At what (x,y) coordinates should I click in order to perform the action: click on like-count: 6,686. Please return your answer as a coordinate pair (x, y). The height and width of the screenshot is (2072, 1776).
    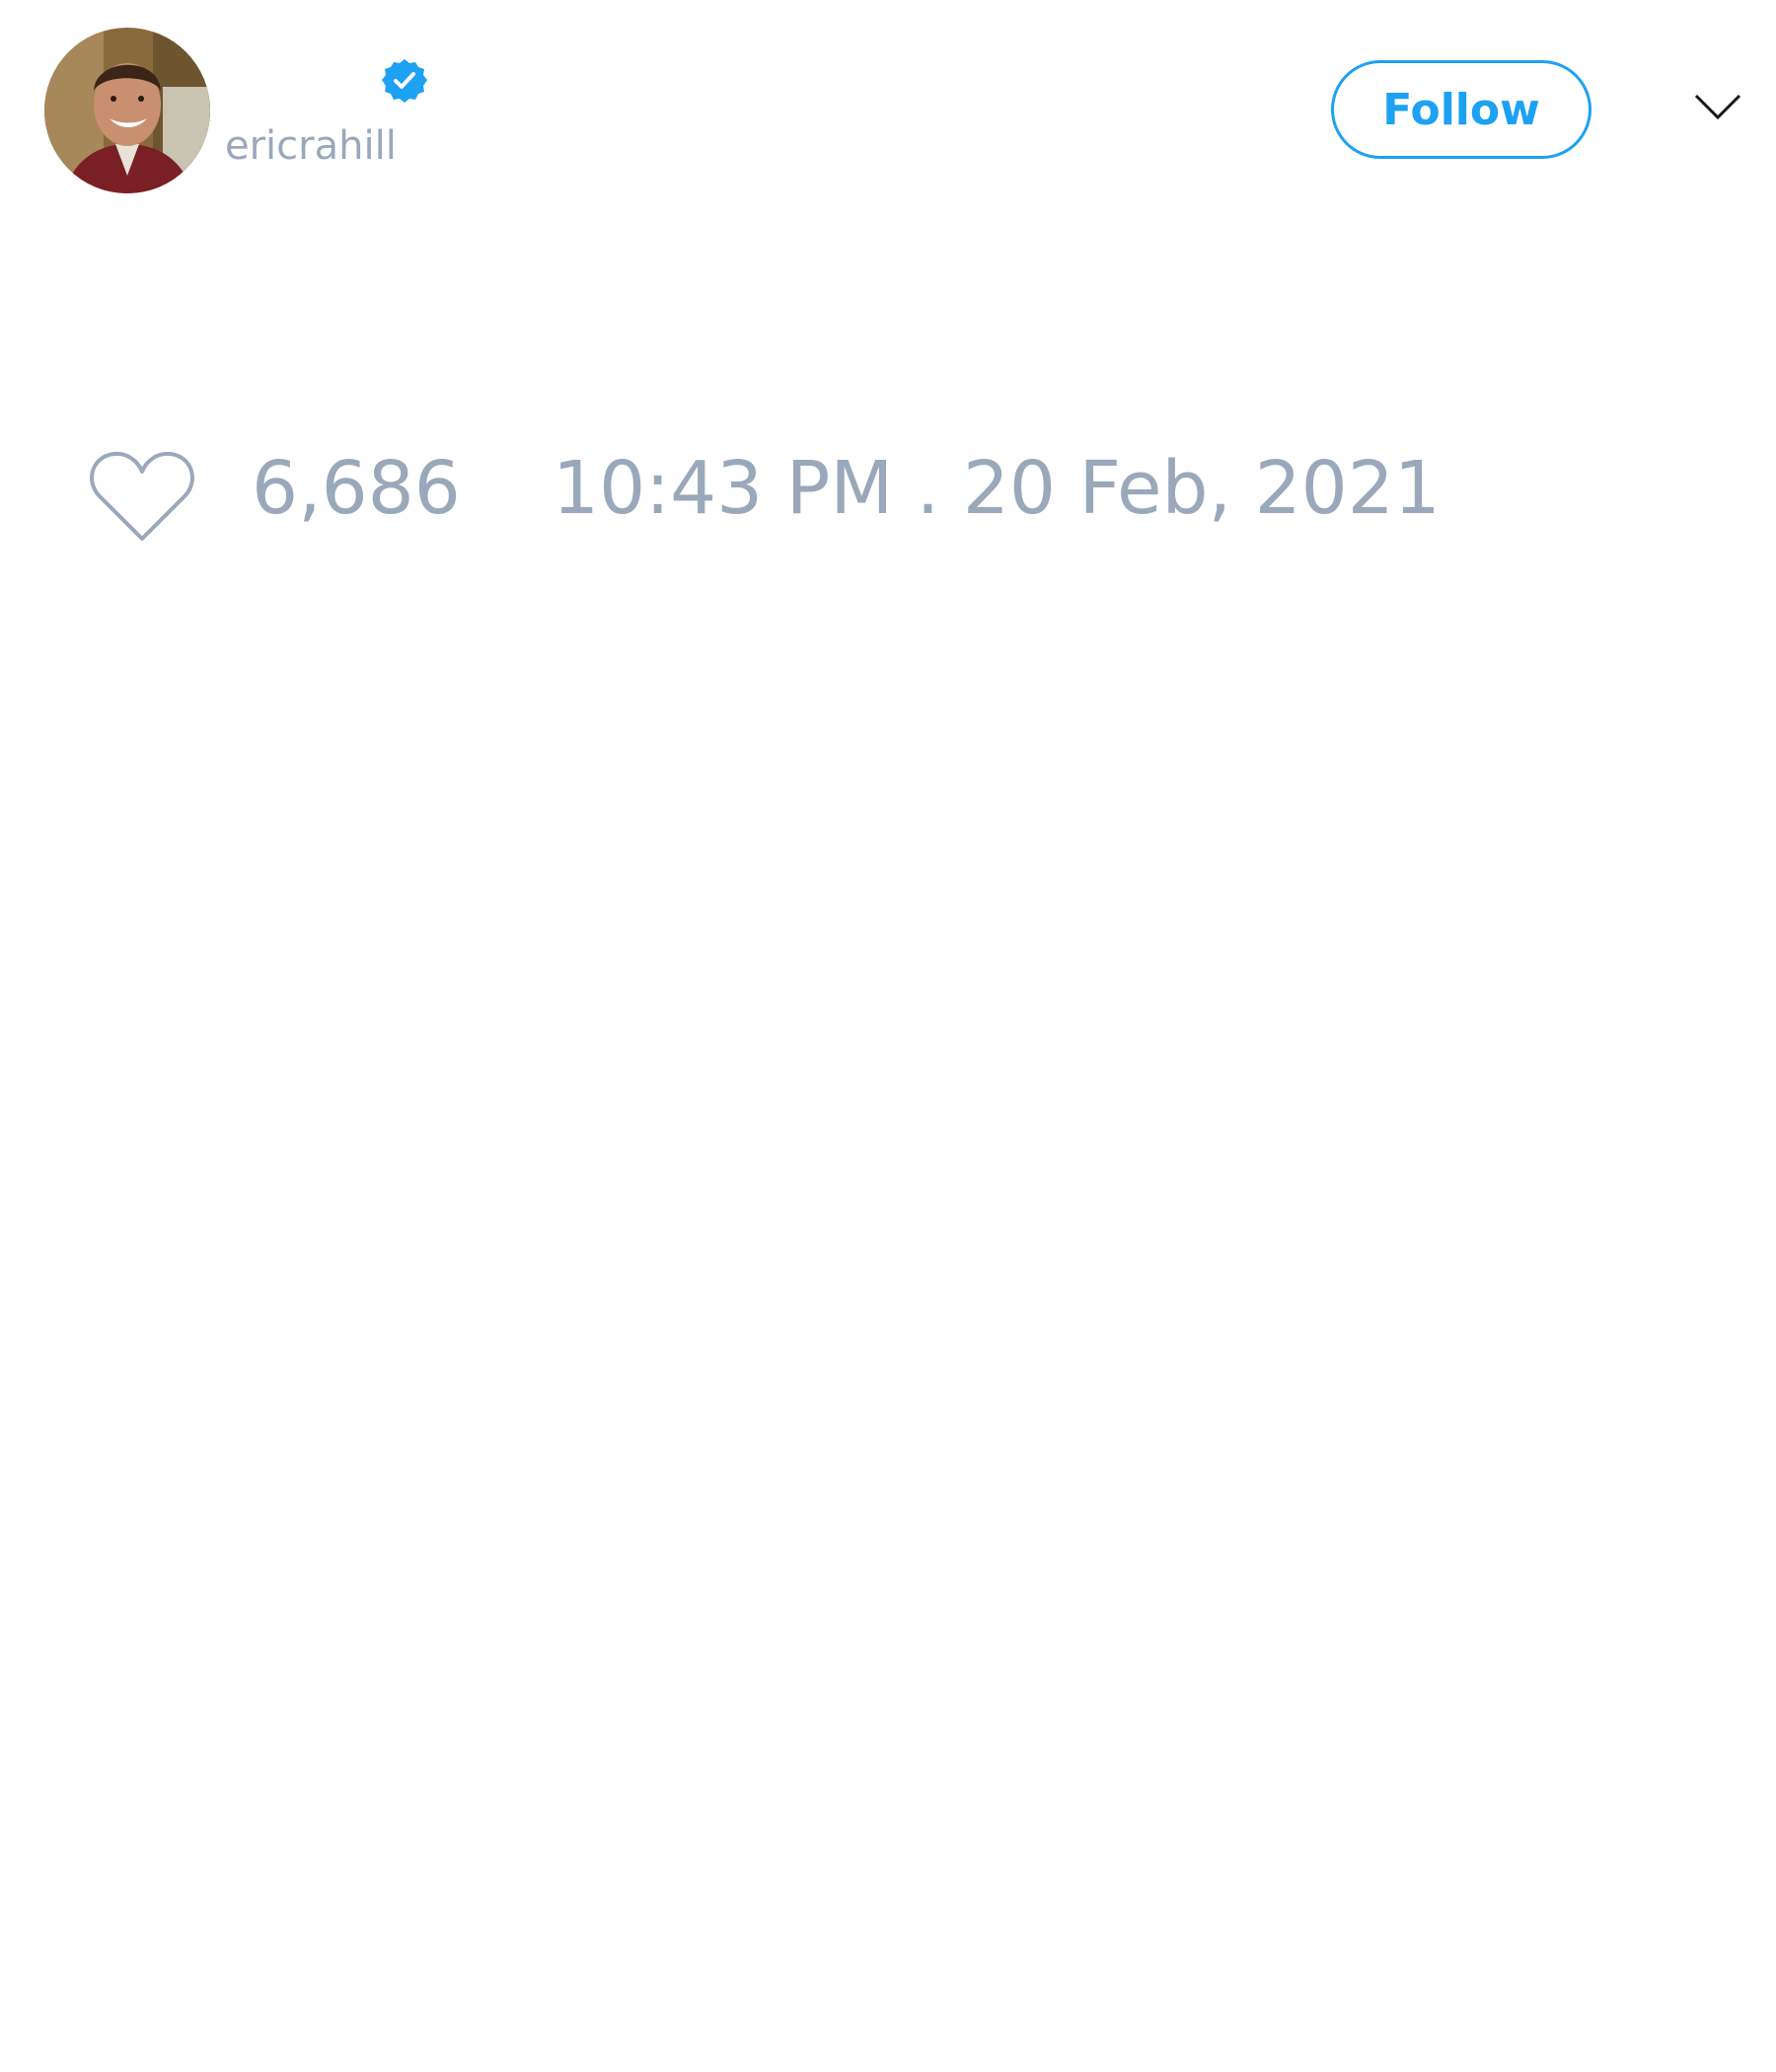
    Looking at the image, I should click on (357, 489).